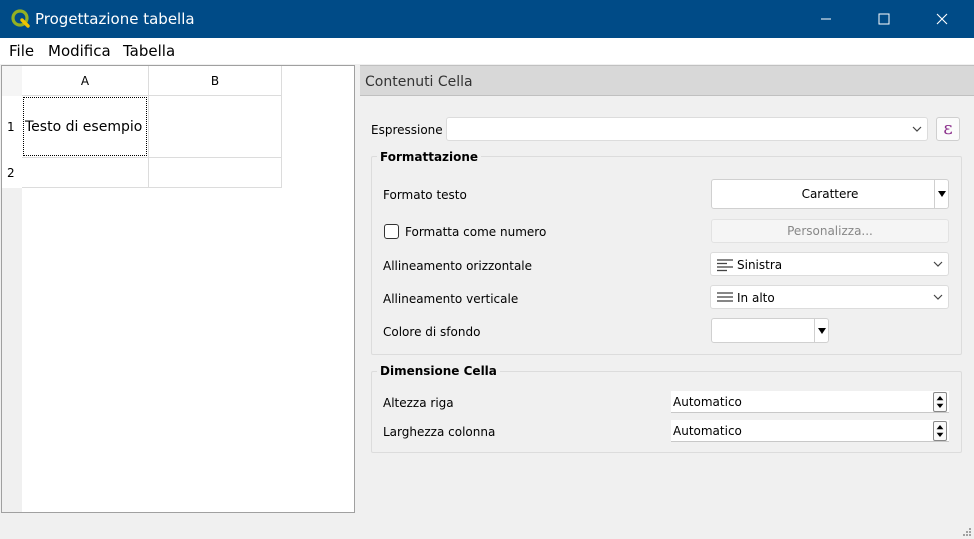 This screenshot has height=539, width=974. What do you see at coordinates (12, 173) in the screenshot?
I see `row-header-2: 2` at bounding box center [12, 173].